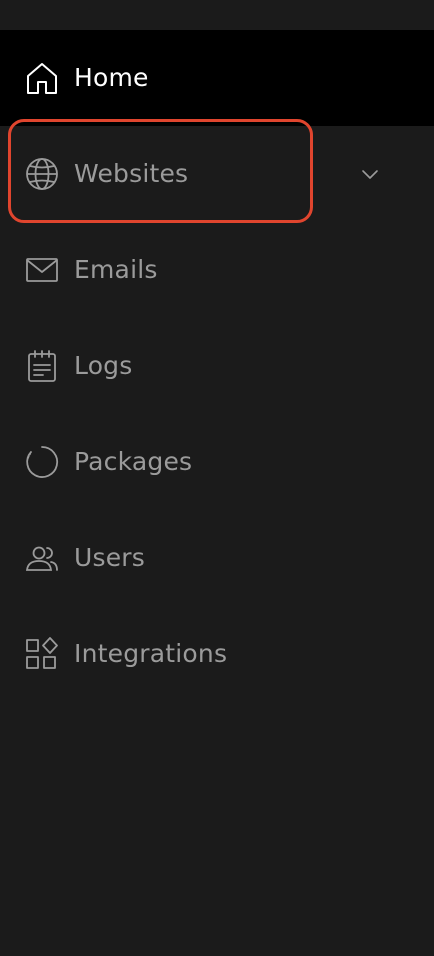 Image resolution: width=434 pixels, height=956 pixels. I want to click on sidebar-item-label: Websites, so click(131, 173).